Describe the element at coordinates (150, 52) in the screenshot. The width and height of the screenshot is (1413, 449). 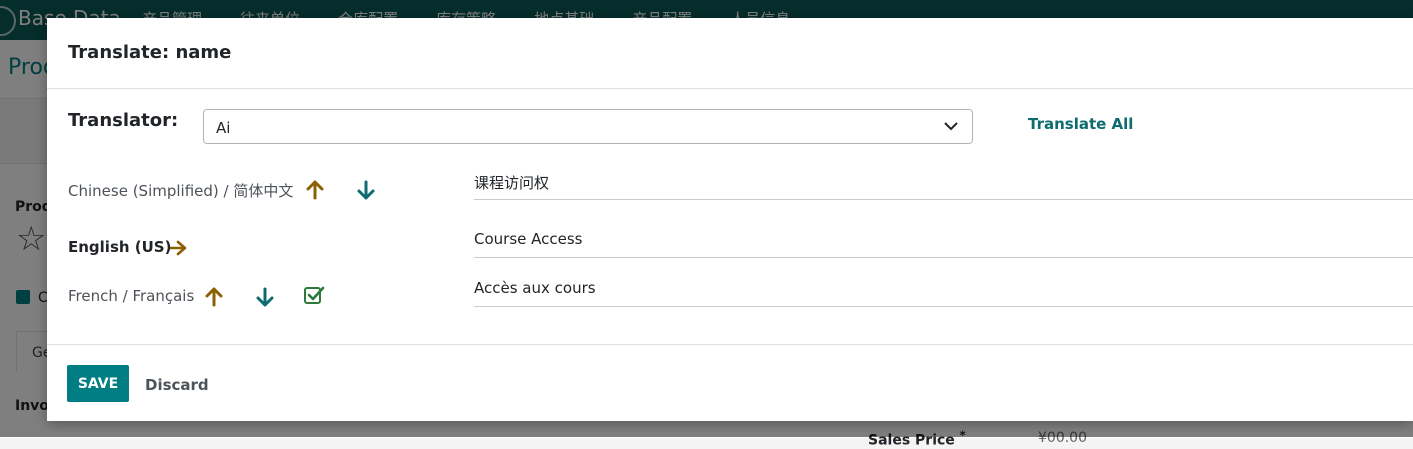
I see `dialog-title: Translate: name` at that location.